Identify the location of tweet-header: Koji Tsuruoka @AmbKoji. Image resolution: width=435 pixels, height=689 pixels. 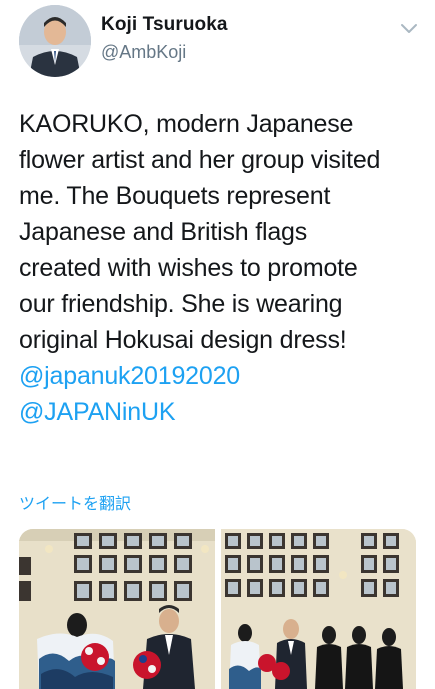
(217, 45).